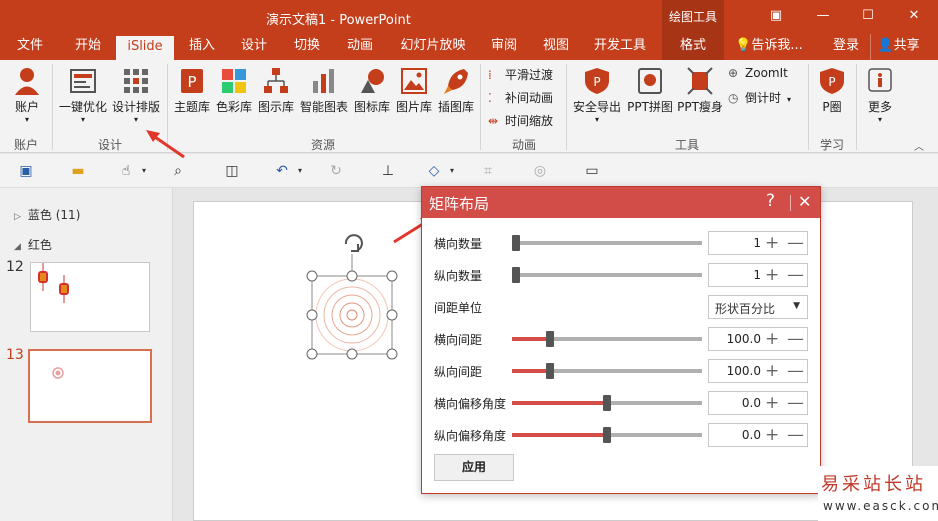  I want to click on save-icon: ▣, so click(26, 171).